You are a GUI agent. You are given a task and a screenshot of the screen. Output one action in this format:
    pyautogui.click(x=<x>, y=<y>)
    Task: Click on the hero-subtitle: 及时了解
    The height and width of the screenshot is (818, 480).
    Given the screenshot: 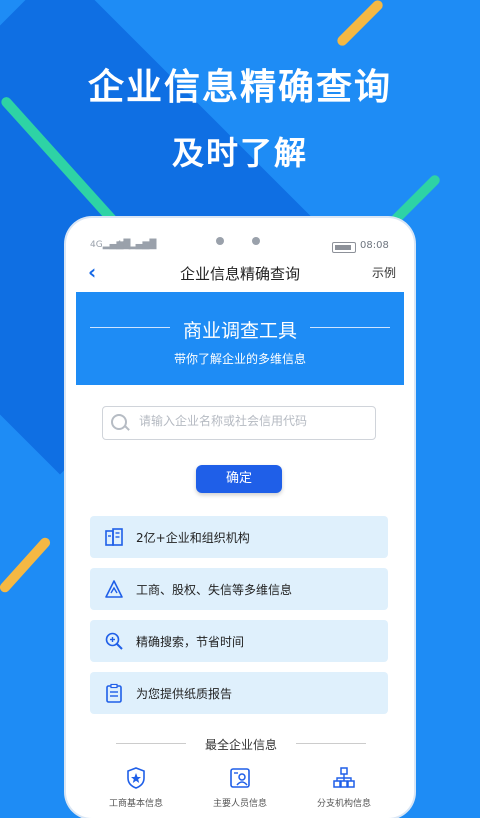 What is the action you would take?
    pyautogui.click(x=239, y=153)
    